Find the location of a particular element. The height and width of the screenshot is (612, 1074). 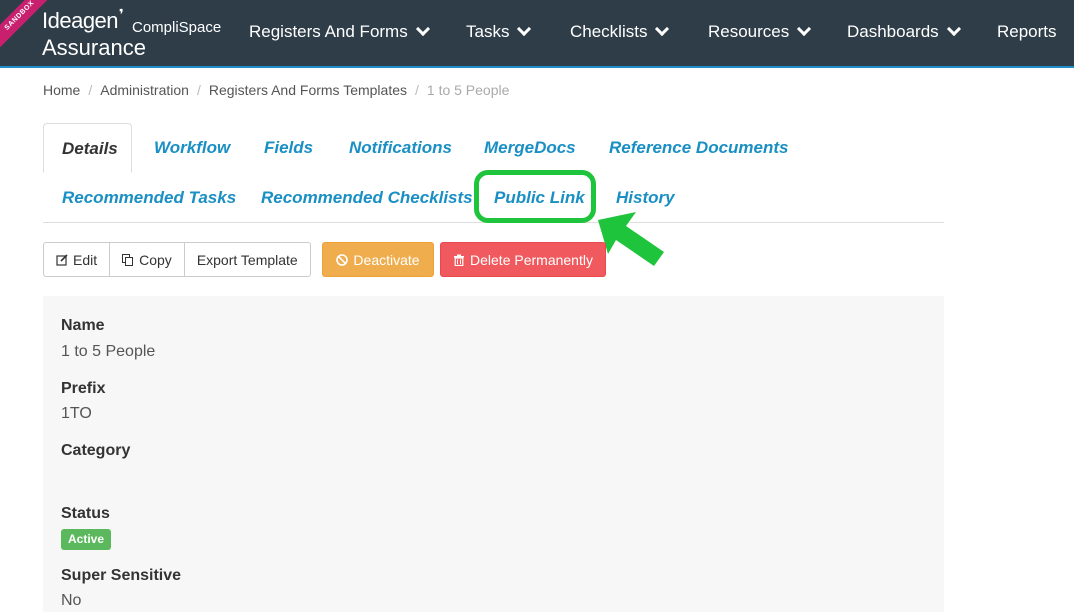

copy-icon is located at coordinates (128, 259).